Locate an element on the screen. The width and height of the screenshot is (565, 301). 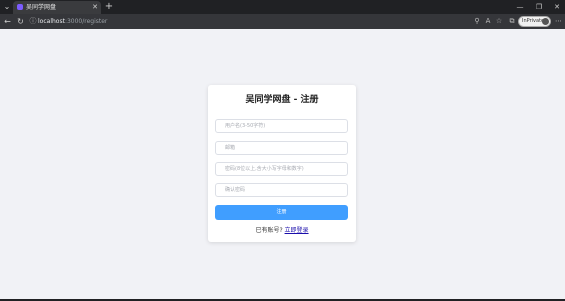
close-icon: ✕ is located at coordinates (95, 7).